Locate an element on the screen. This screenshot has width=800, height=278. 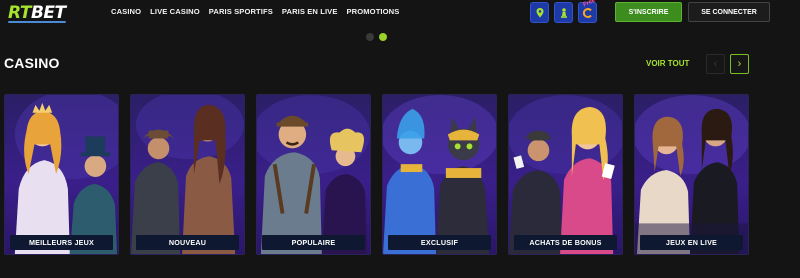
card-label: ACHATS DE BONUS is located at coordinates (565, 242).